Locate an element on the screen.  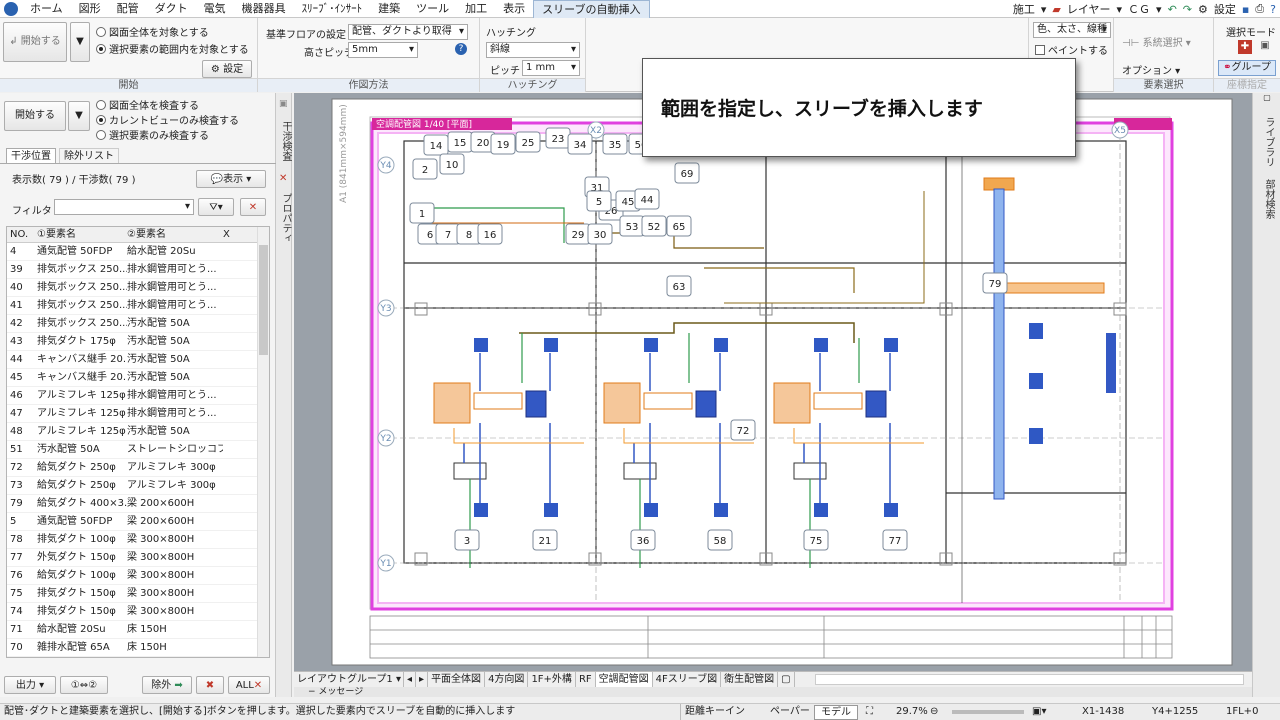
panel-minimize-icon: ▢ is located at coordinates (1267, 98).